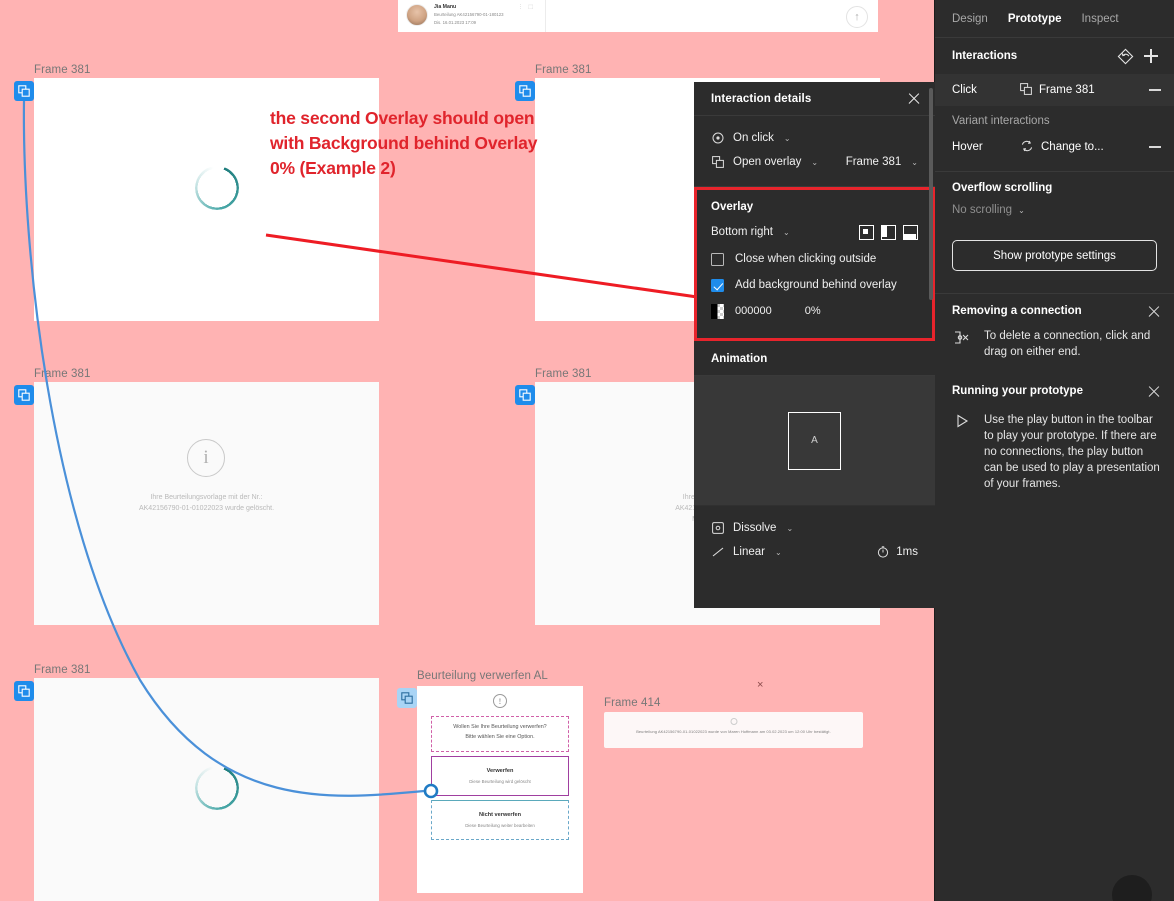 This screenshot has width=1174, height=901. I want to click on play-icon, so click(962, 452).